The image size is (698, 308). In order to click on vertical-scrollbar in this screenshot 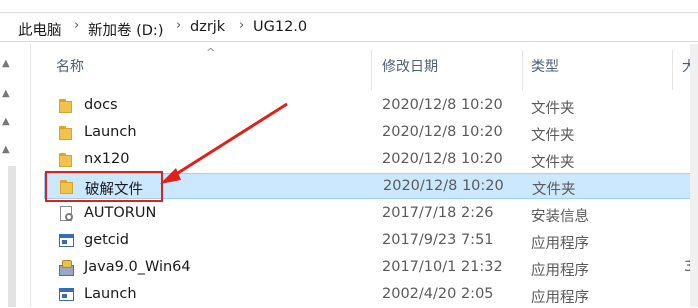, I will do `click(694, 175)`.